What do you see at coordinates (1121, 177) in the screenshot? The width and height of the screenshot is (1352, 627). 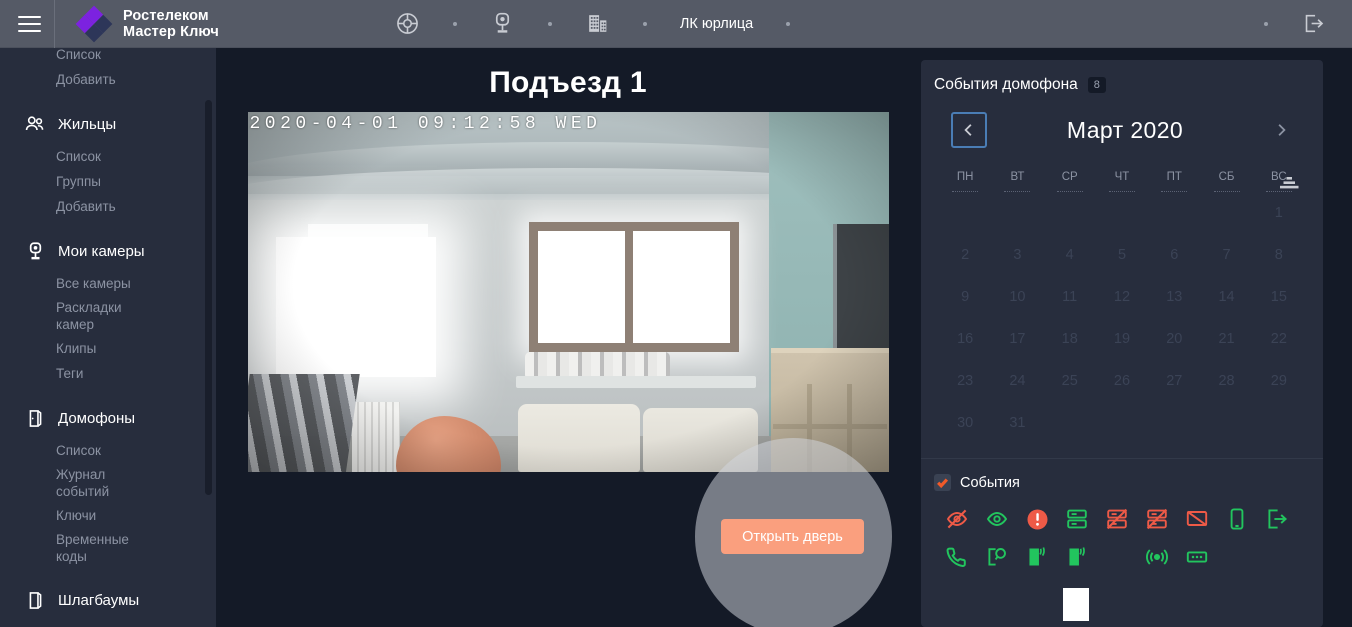 I see `calendar-weekday-header: ЧТ` at bounding box center [1121, 177].